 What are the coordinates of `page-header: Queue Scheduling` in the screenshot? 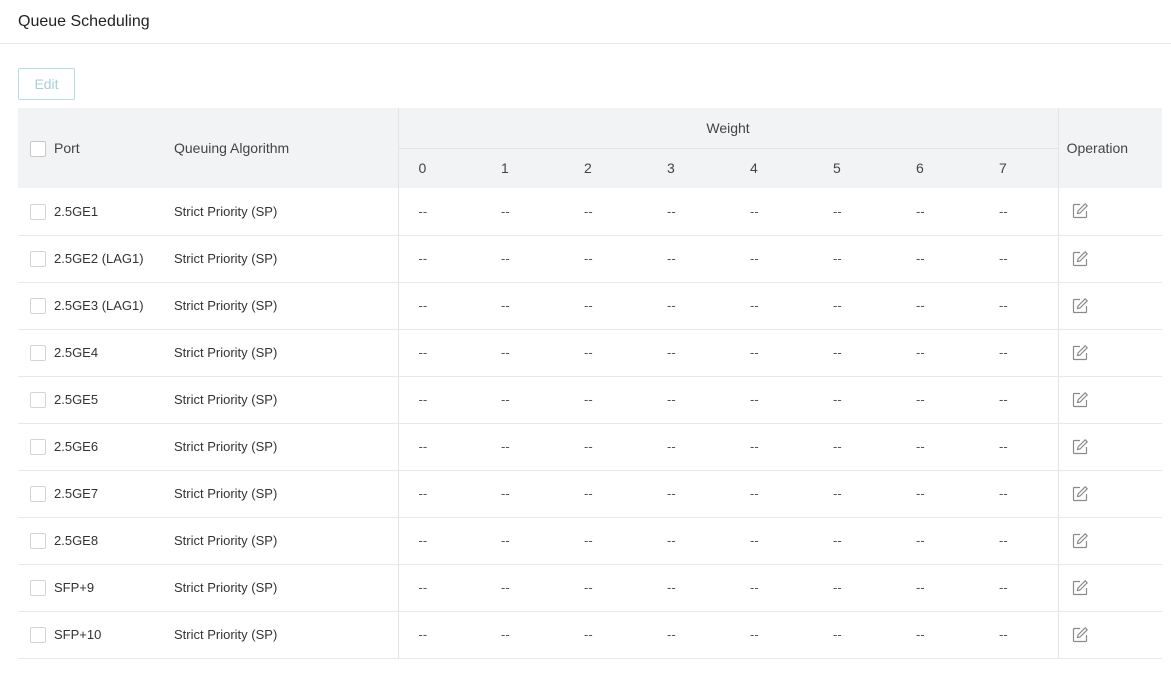 It's located at (585, 22).